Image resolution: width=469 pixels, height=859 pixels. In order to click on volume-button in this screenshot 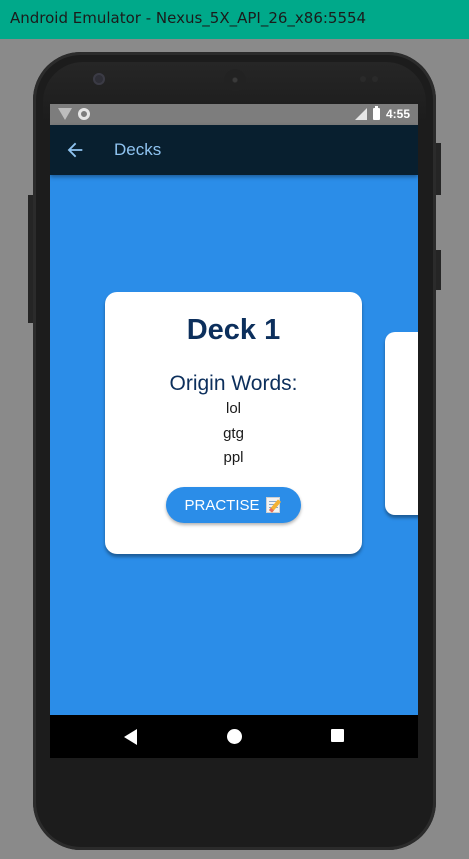, I will do `click(438, 270)`.